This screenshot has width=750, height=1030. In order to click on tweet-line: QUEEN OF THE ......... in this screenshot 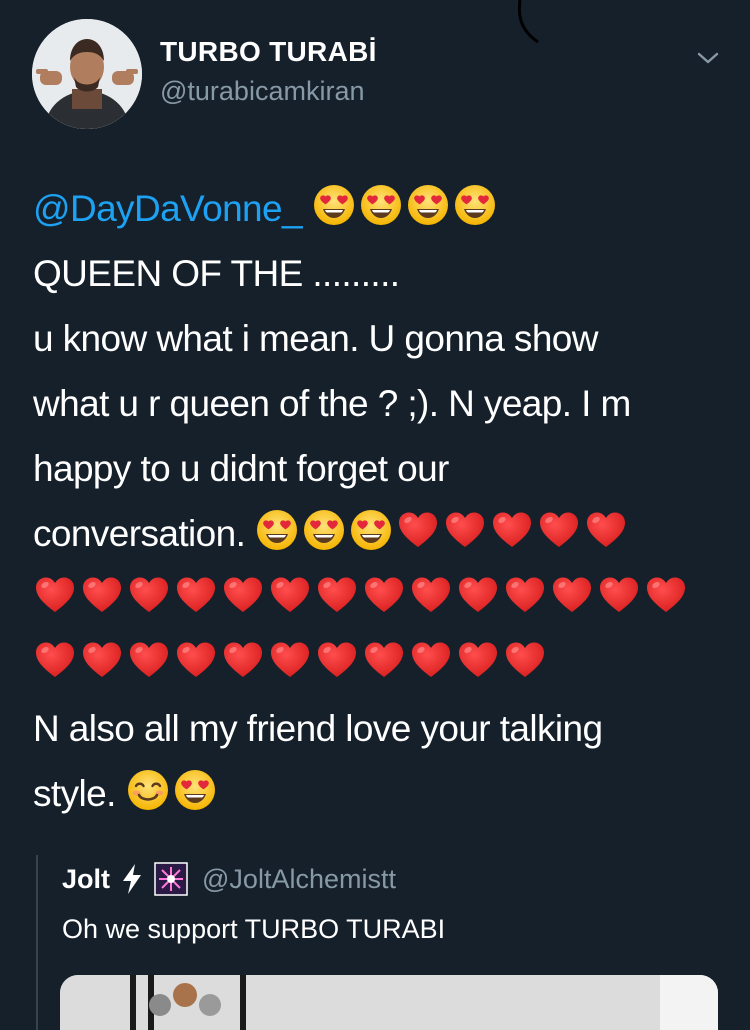, I will do `click(216, 273)`.